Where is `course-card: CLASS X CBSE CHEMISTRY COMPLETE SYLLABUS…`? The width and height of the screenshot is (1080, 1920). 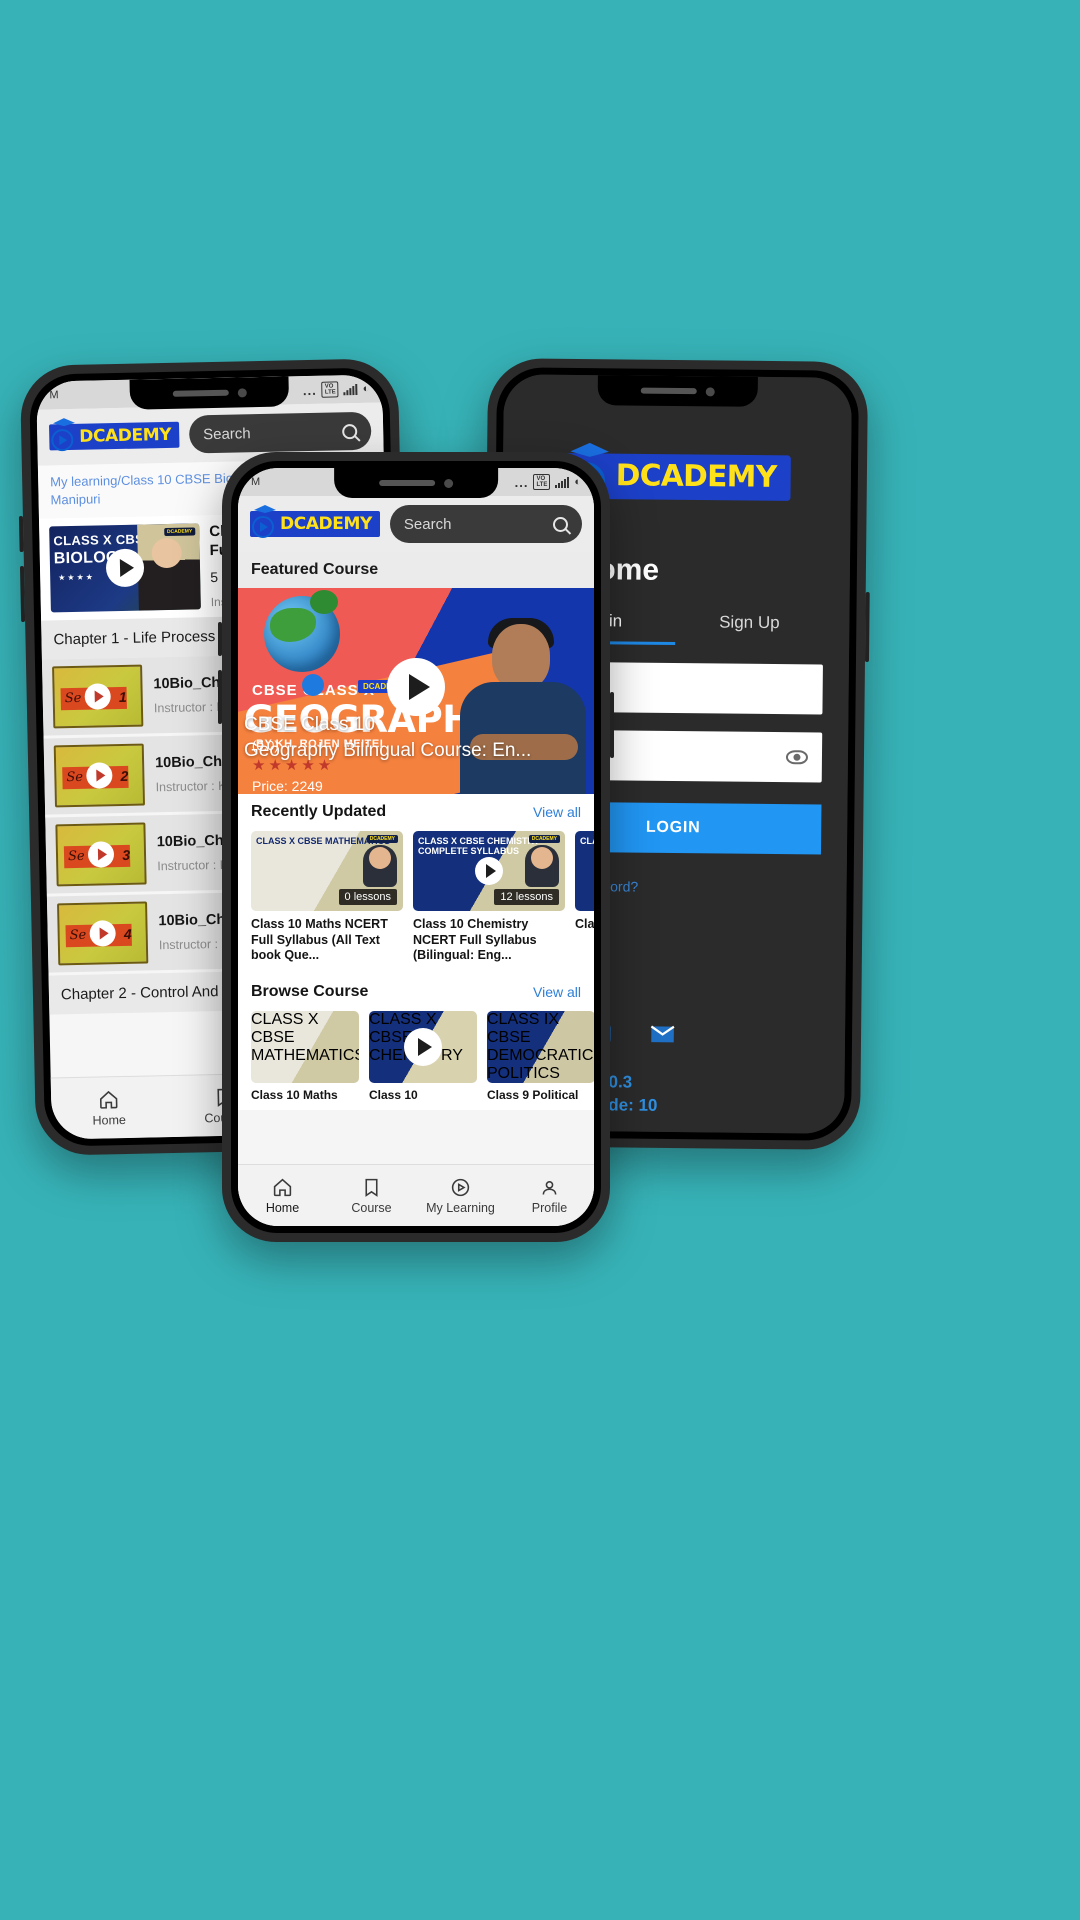
course-card: CLASS X CBSE CHEMISTRY COMPLETE SYLLABUS… is located at coordinates (489, 897).